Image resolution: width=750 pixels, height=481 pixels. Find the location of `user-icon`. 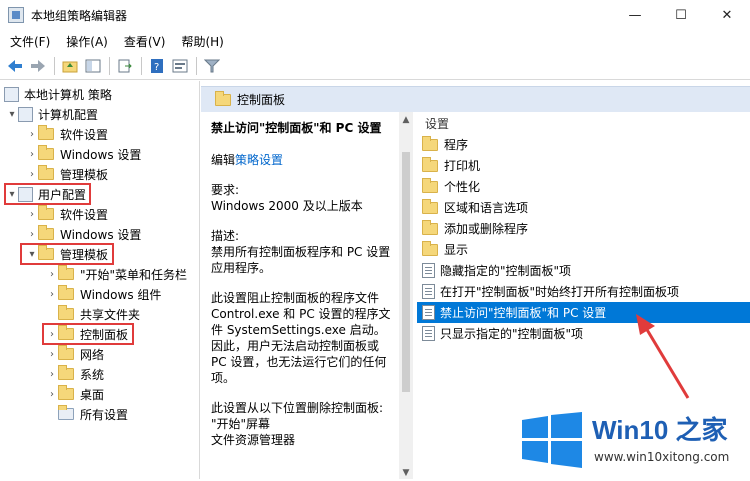

user-icon is located at coordinates (25, 194).